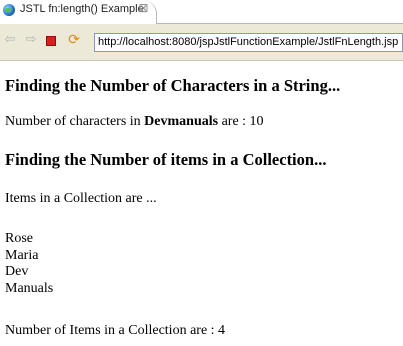 This screenshot has width=403, height=346. What do you see at coordinates (17, 271) in the screenshot?
I see `list-item: Dev` at bounding box center [17, 271].